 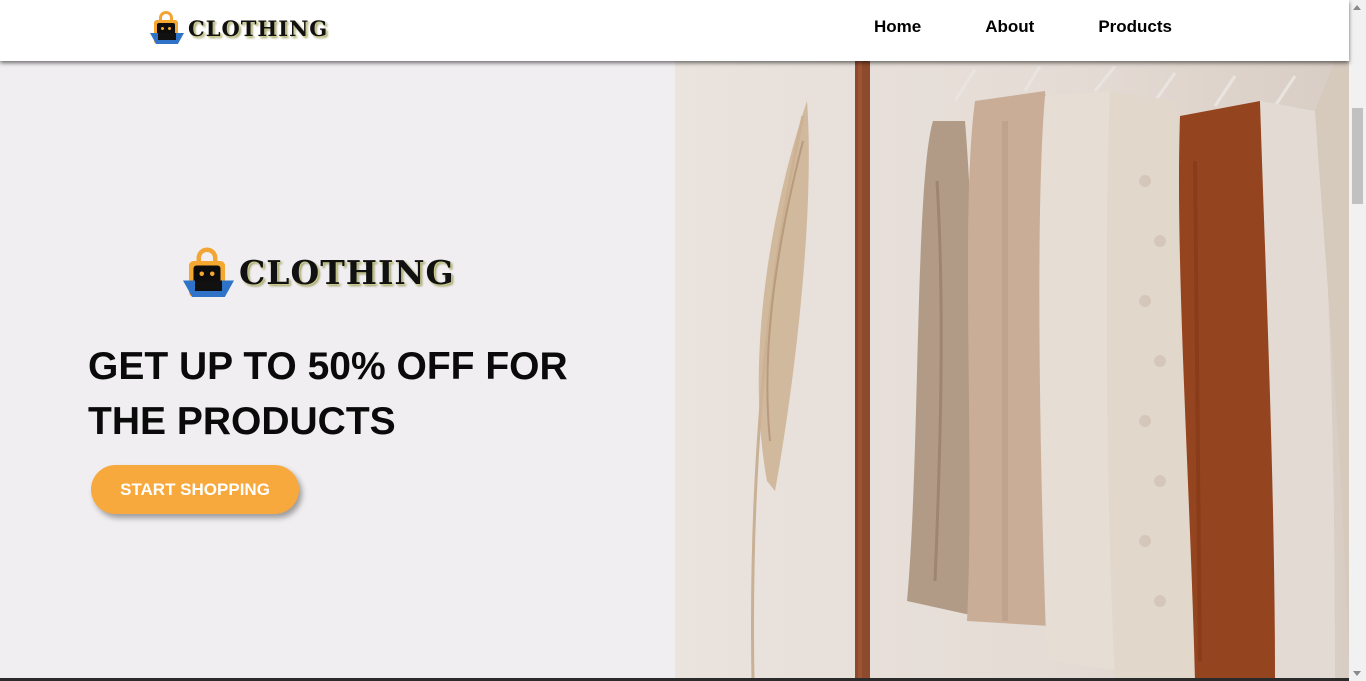 I want to click on nav-link-home: Home, so click(x=897, y=27).